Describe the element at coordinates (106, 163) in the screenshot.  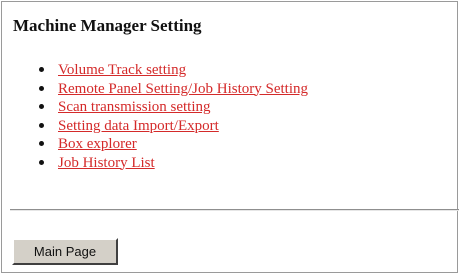
I see `job-history-list-link: Job History List` at that location.